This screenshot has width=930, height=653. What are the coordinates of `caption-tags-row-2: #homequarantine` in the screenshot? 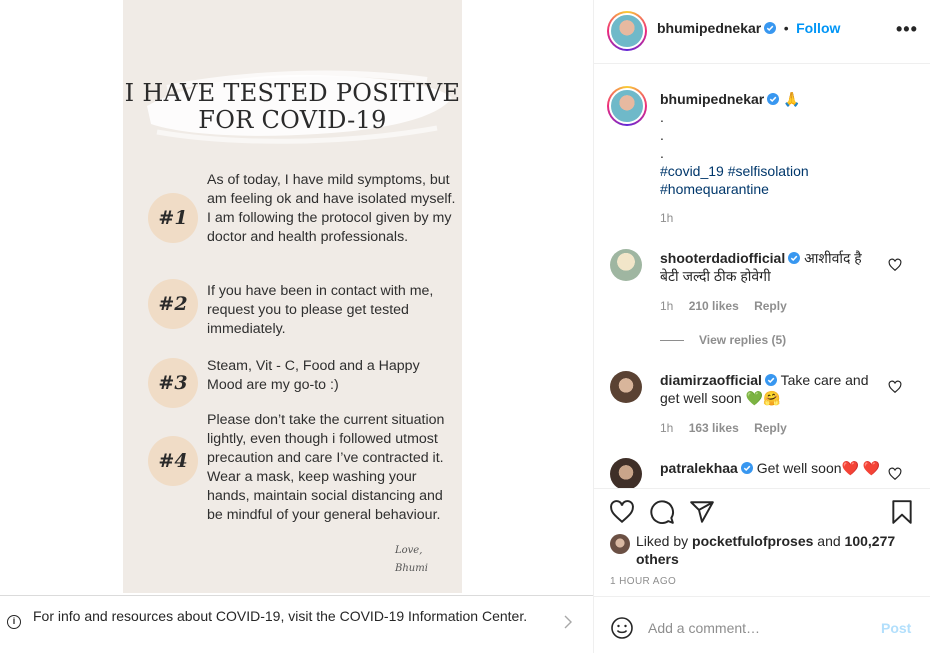 It's located at (714, 189).